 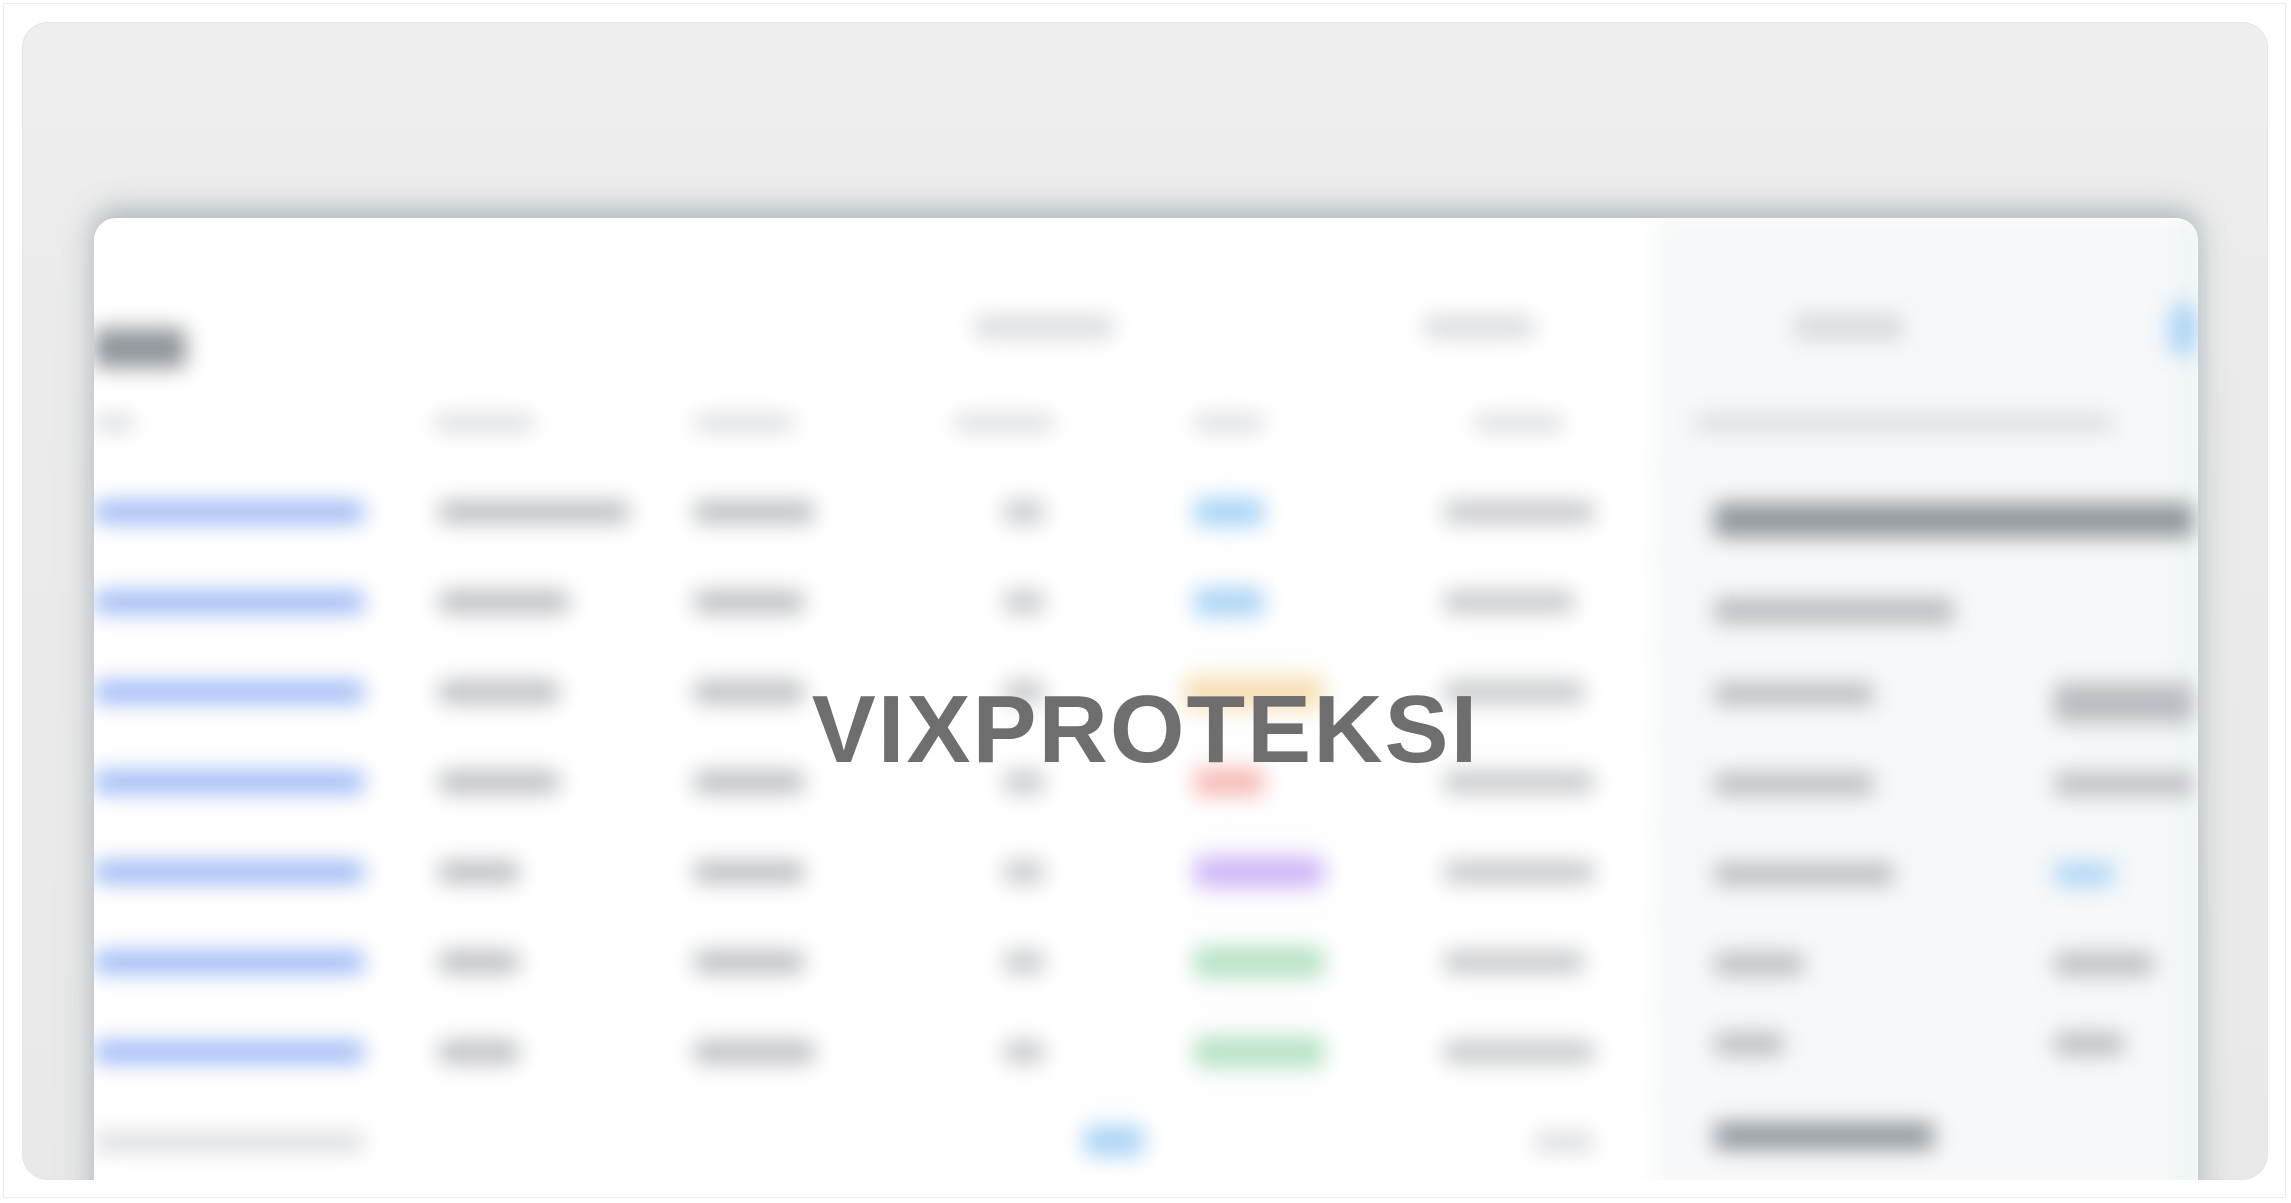 What do you see at coordinates (1114, 1141) in the screenshot?
I see `pagination-current-page` at bounding box center [1114, 1141].